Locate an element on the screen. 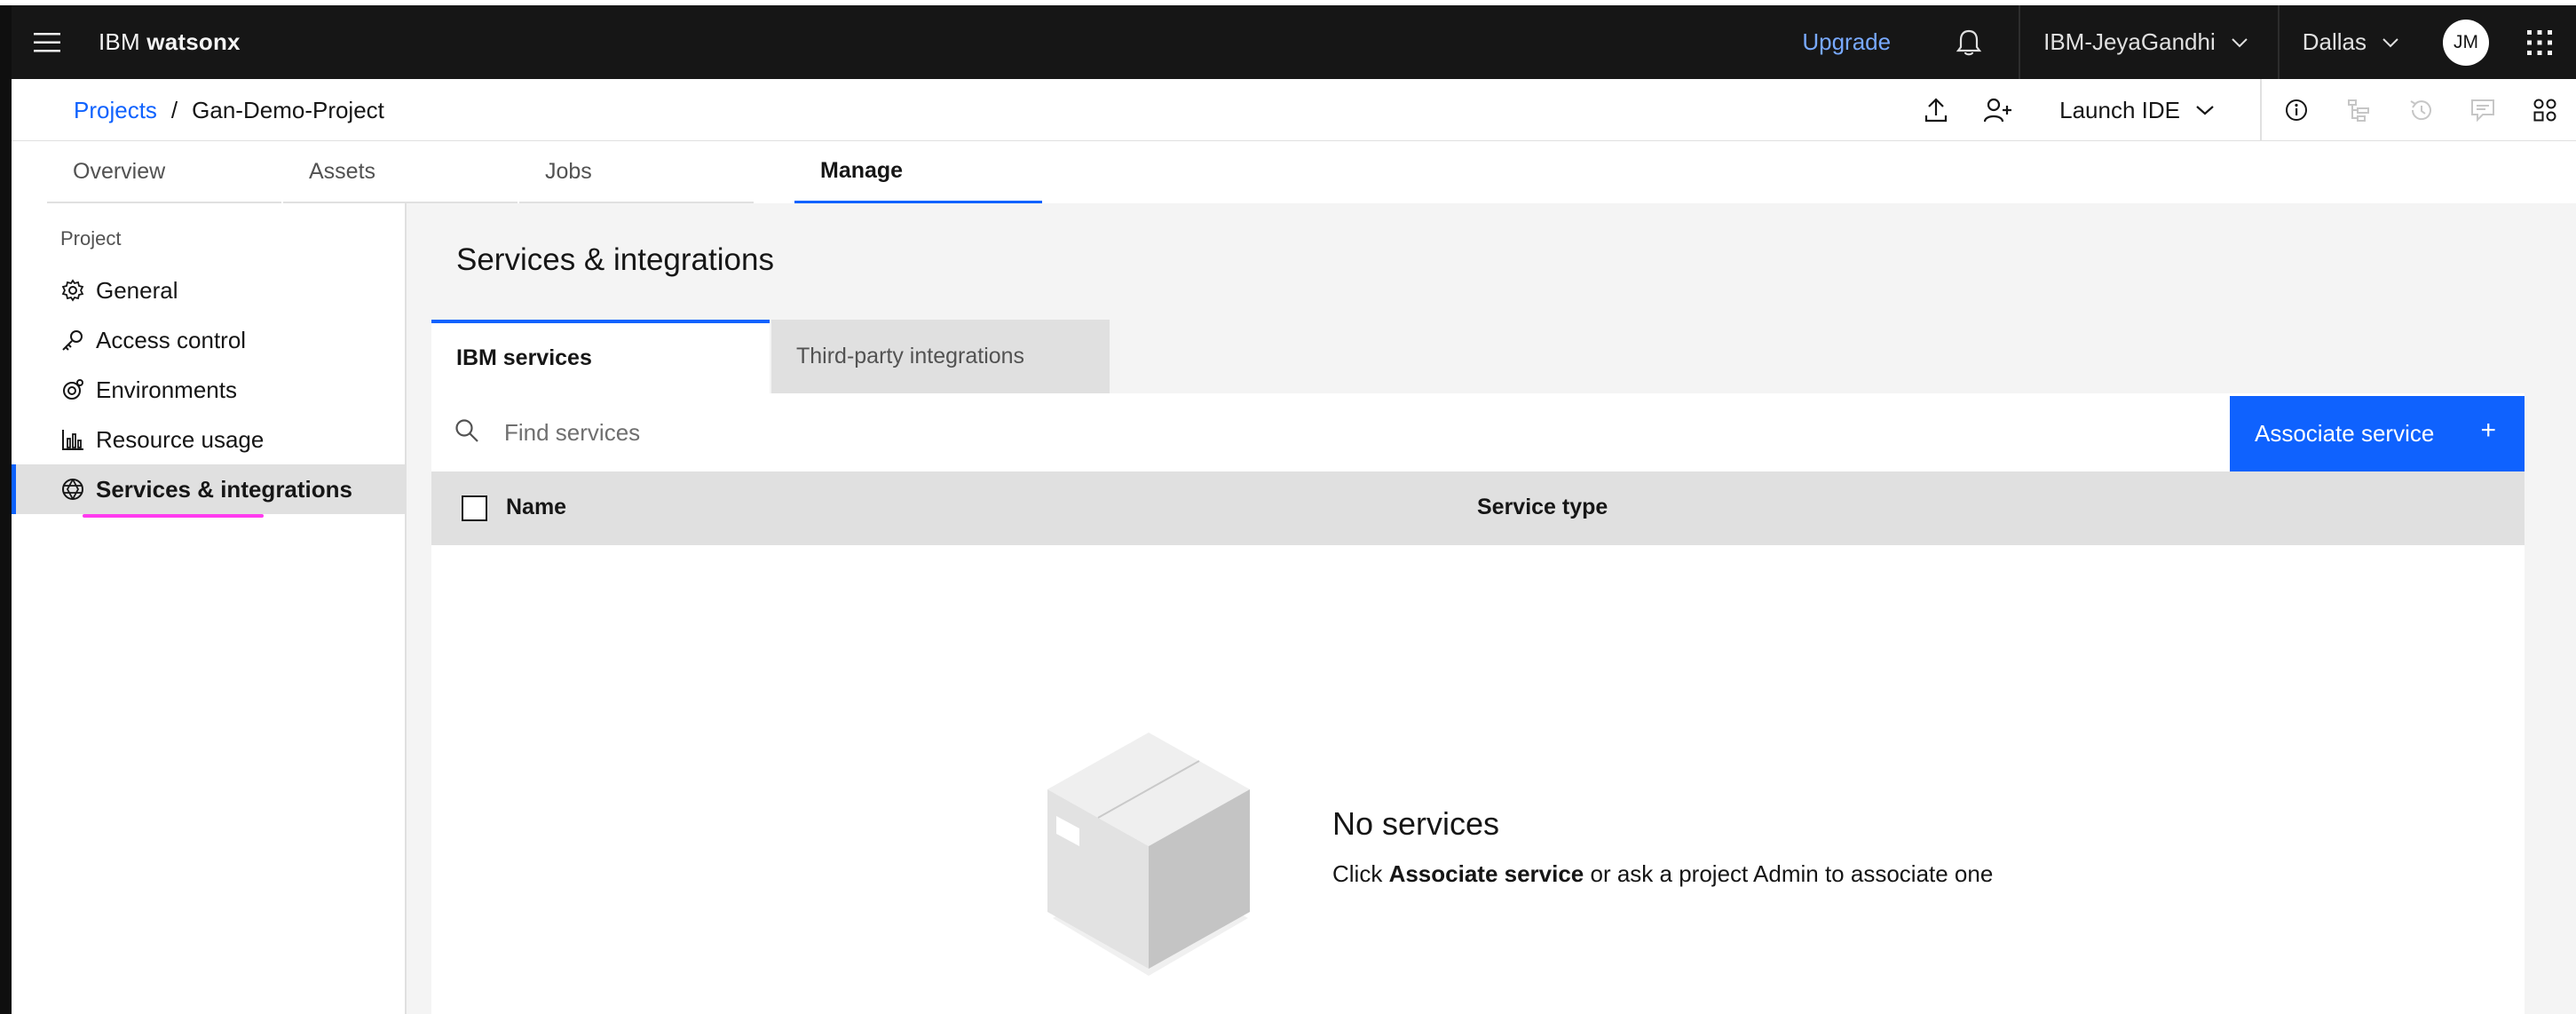 The image size is (2576, 1014). table-toolbar: Associate service + is located at coordinates (1478, 432).